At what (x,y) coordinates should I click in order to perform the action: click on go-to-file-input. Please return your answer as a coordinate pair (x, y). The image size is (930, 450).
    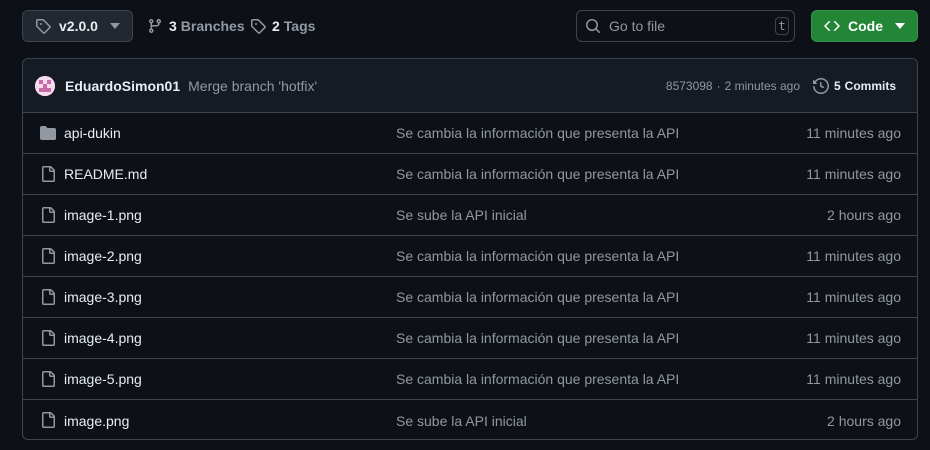
    Looking at the image, I should click on (689, 26).